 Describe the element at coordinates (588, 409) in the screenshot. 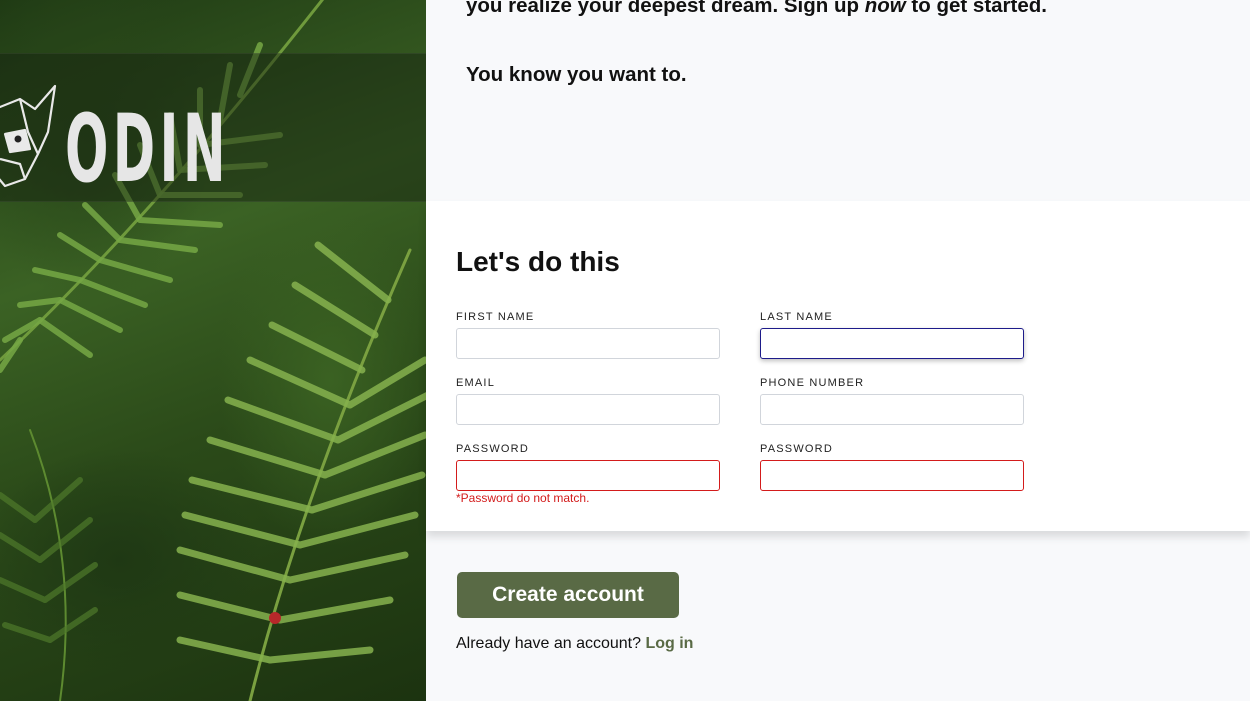

I see `email-input` at that location.